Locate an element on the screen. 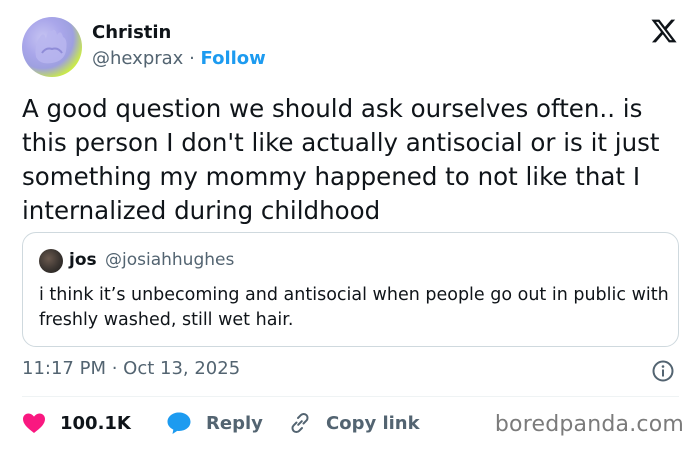 The width and height of the screenshot is (700, 449). follow-button: Follow is located at coordinates (233, 58).